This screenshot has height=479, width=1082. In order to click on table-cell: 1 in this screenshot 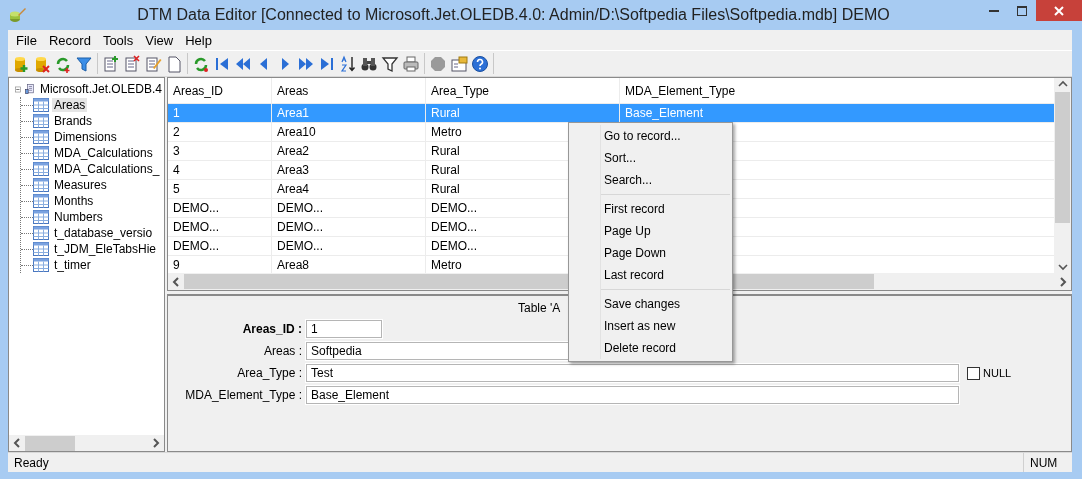, I will do `click(220, 113)`.